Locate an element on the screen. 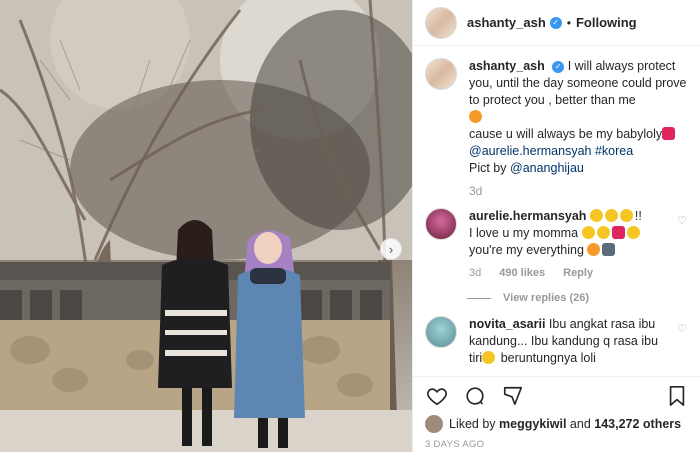 This screenshot has height=452, width=700. liker-avatar is located at coordinates (434, 424).